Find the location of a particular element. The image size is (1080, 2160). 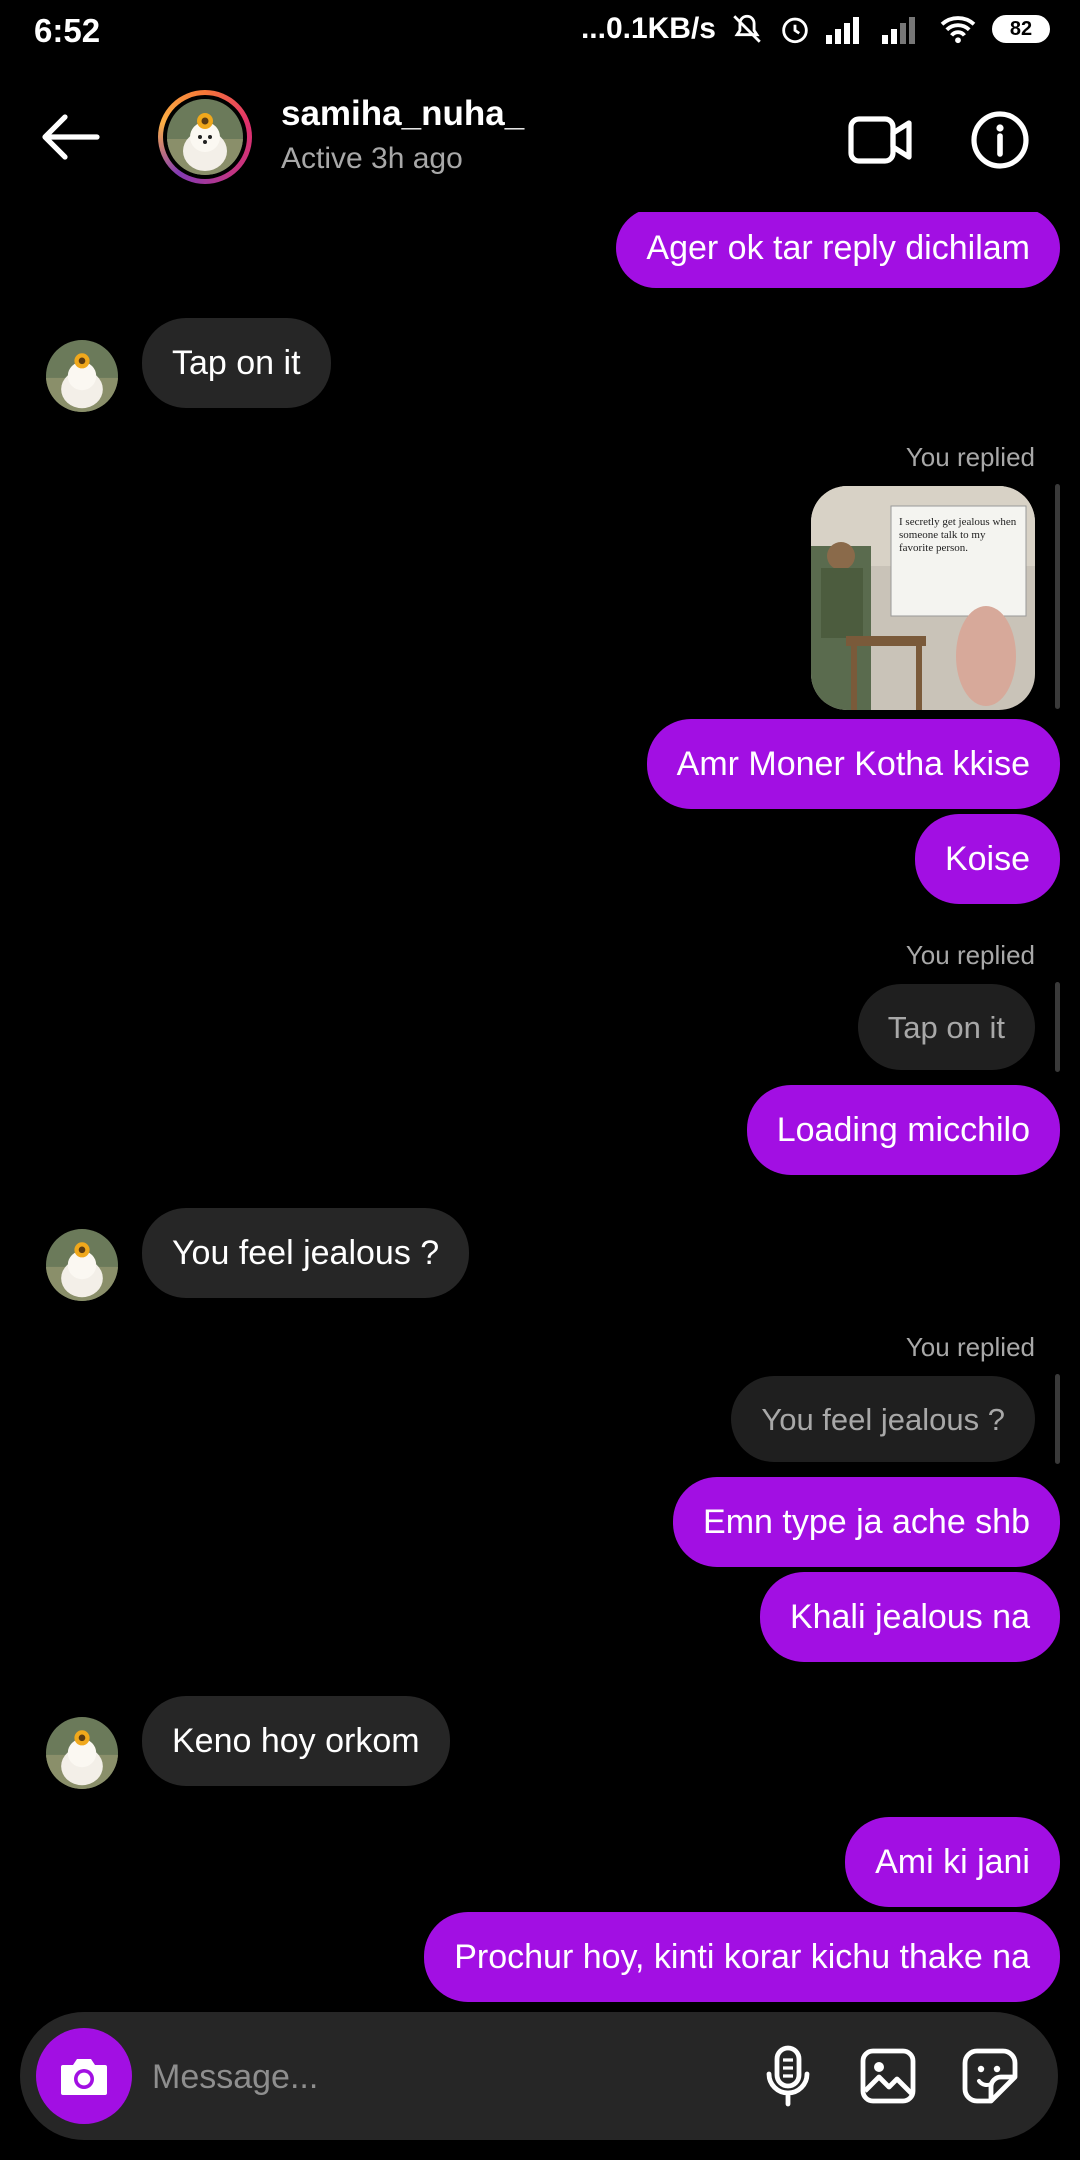

back-button is located at coordinates (71, 137).